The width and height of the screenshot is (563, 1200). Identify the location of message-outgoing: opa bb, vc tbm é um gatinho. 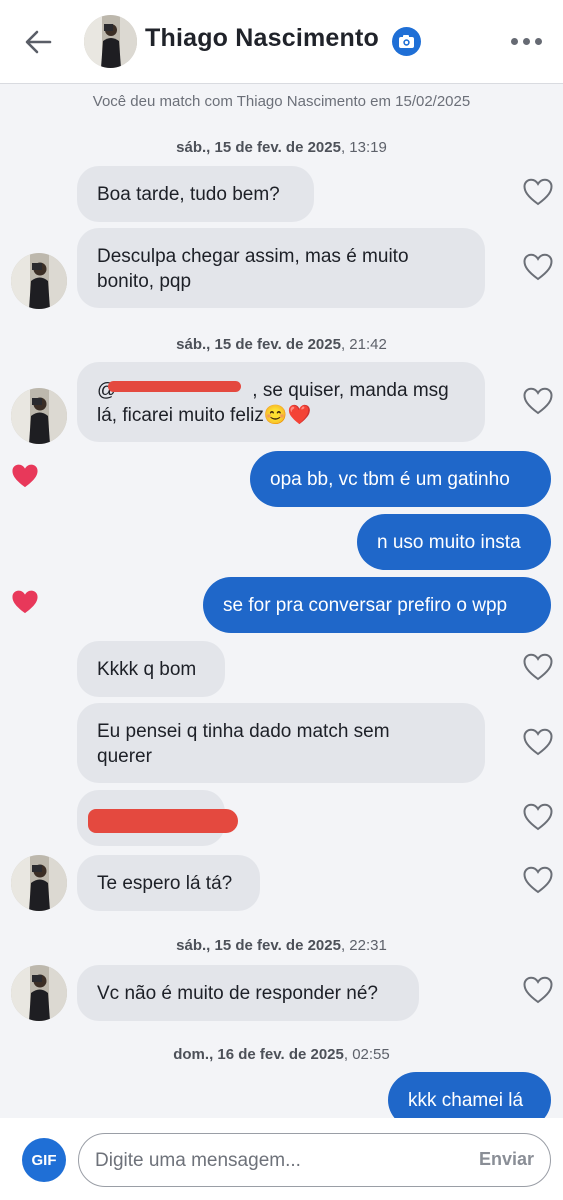
(400, 479).